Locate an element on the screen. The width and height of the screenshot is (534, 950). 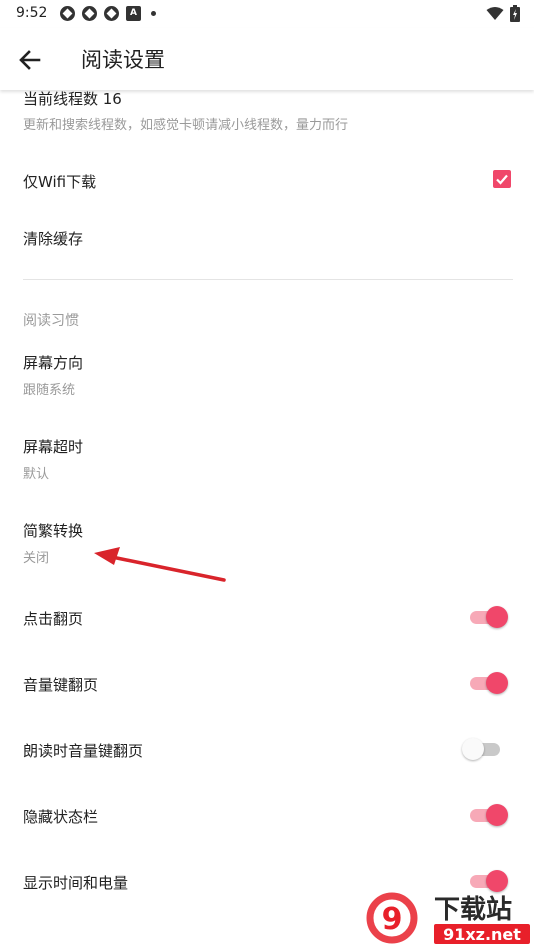
setting-title: 屏幕超时 is located at coordinates (53, 447).